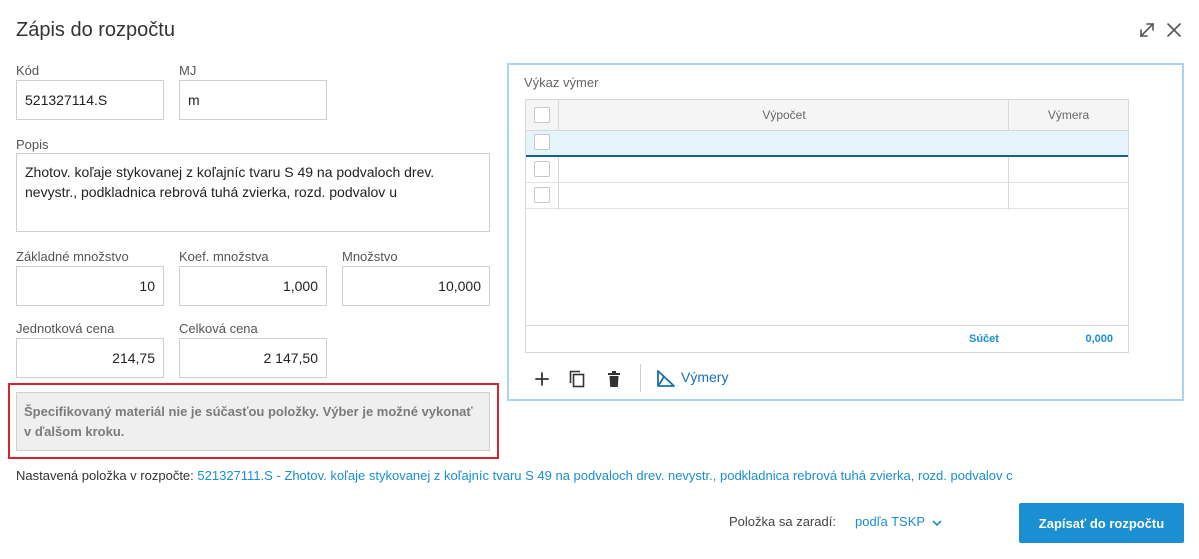 The width and height of the screenshot is (1199, 559). I want to click on zaradi-value: podľa TSKP, so click(890, 521).